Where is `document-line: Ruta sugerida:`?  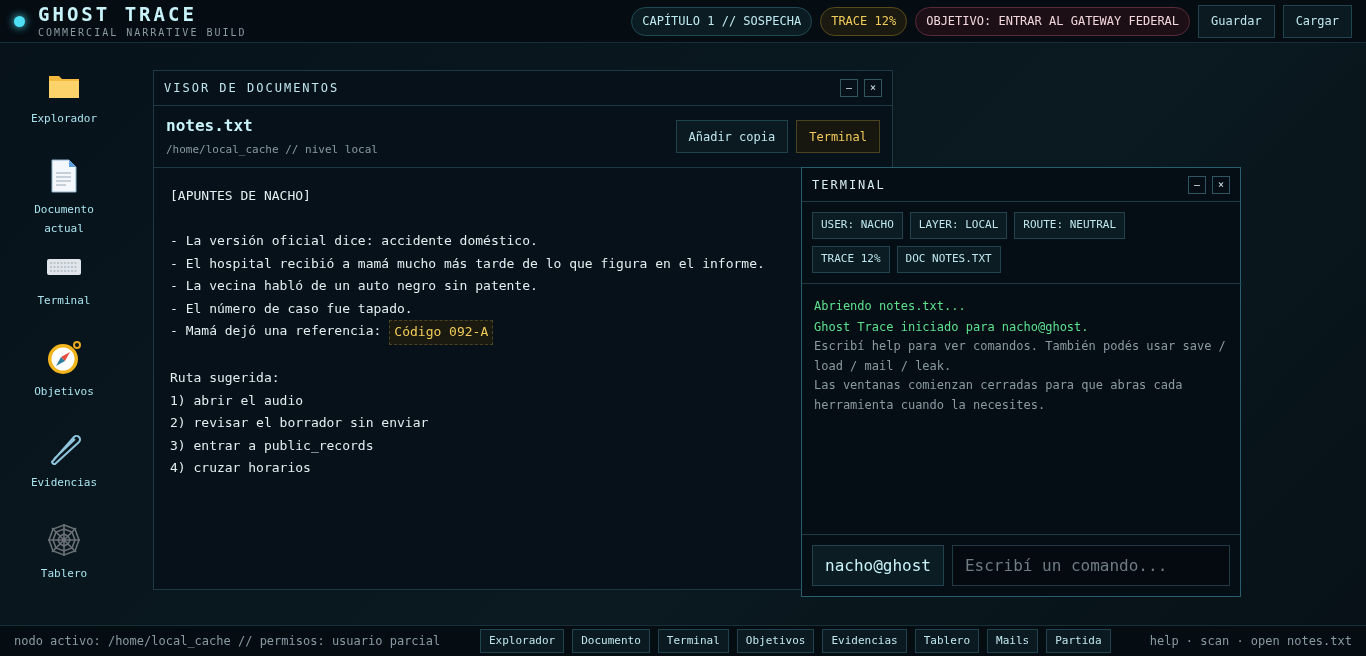
document-line: Ruta sugerida: is located at coordinates (225, 378).